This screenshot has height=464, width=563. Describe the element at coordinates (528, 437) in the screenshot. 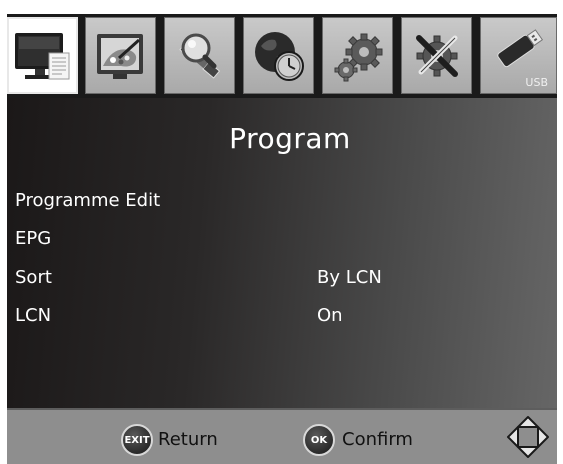

I see `navigation-arrows-icon` at that location.